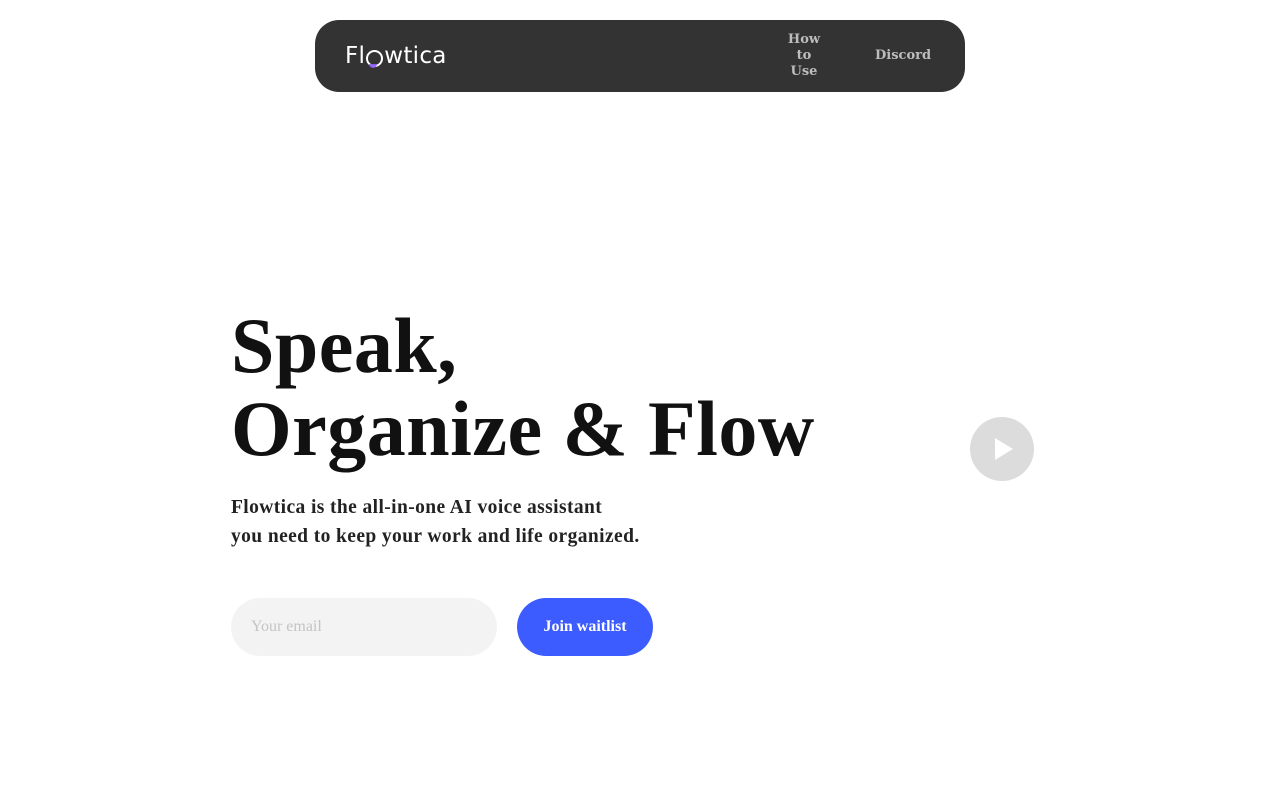 Image resolution: width=1280 pixels, height=800 pixels. What do you see at coordinates (903, 56) in the screenshot?
I see `nav-link-discord: Discord` at bounding box center [903, 56].